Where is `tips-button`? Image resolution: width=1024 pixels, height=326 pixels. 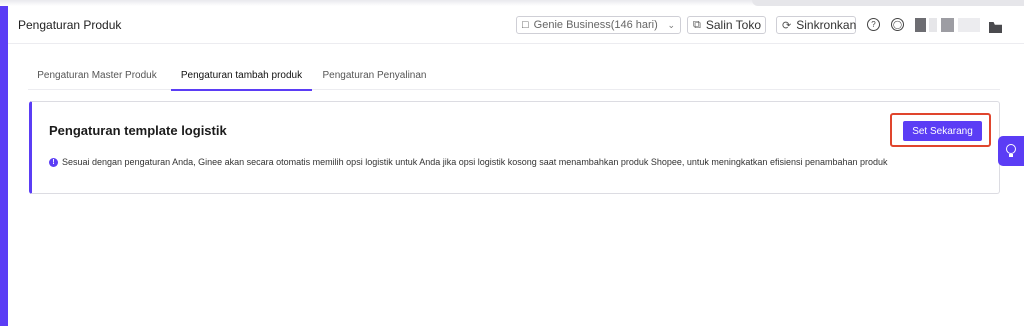
tips-button is located at coordinates (1011, 151).